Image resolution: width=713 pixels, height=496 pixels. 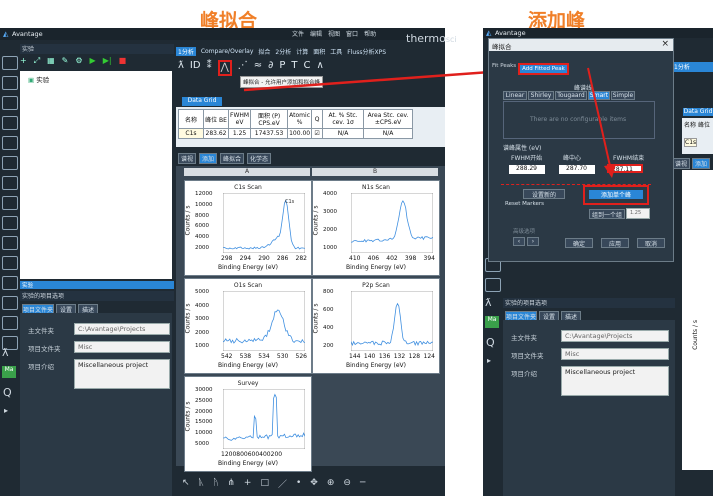 What do you see at coordinates (10, 163) in the screenshot?
I see `print-icon` at bounding box center [10, 163].